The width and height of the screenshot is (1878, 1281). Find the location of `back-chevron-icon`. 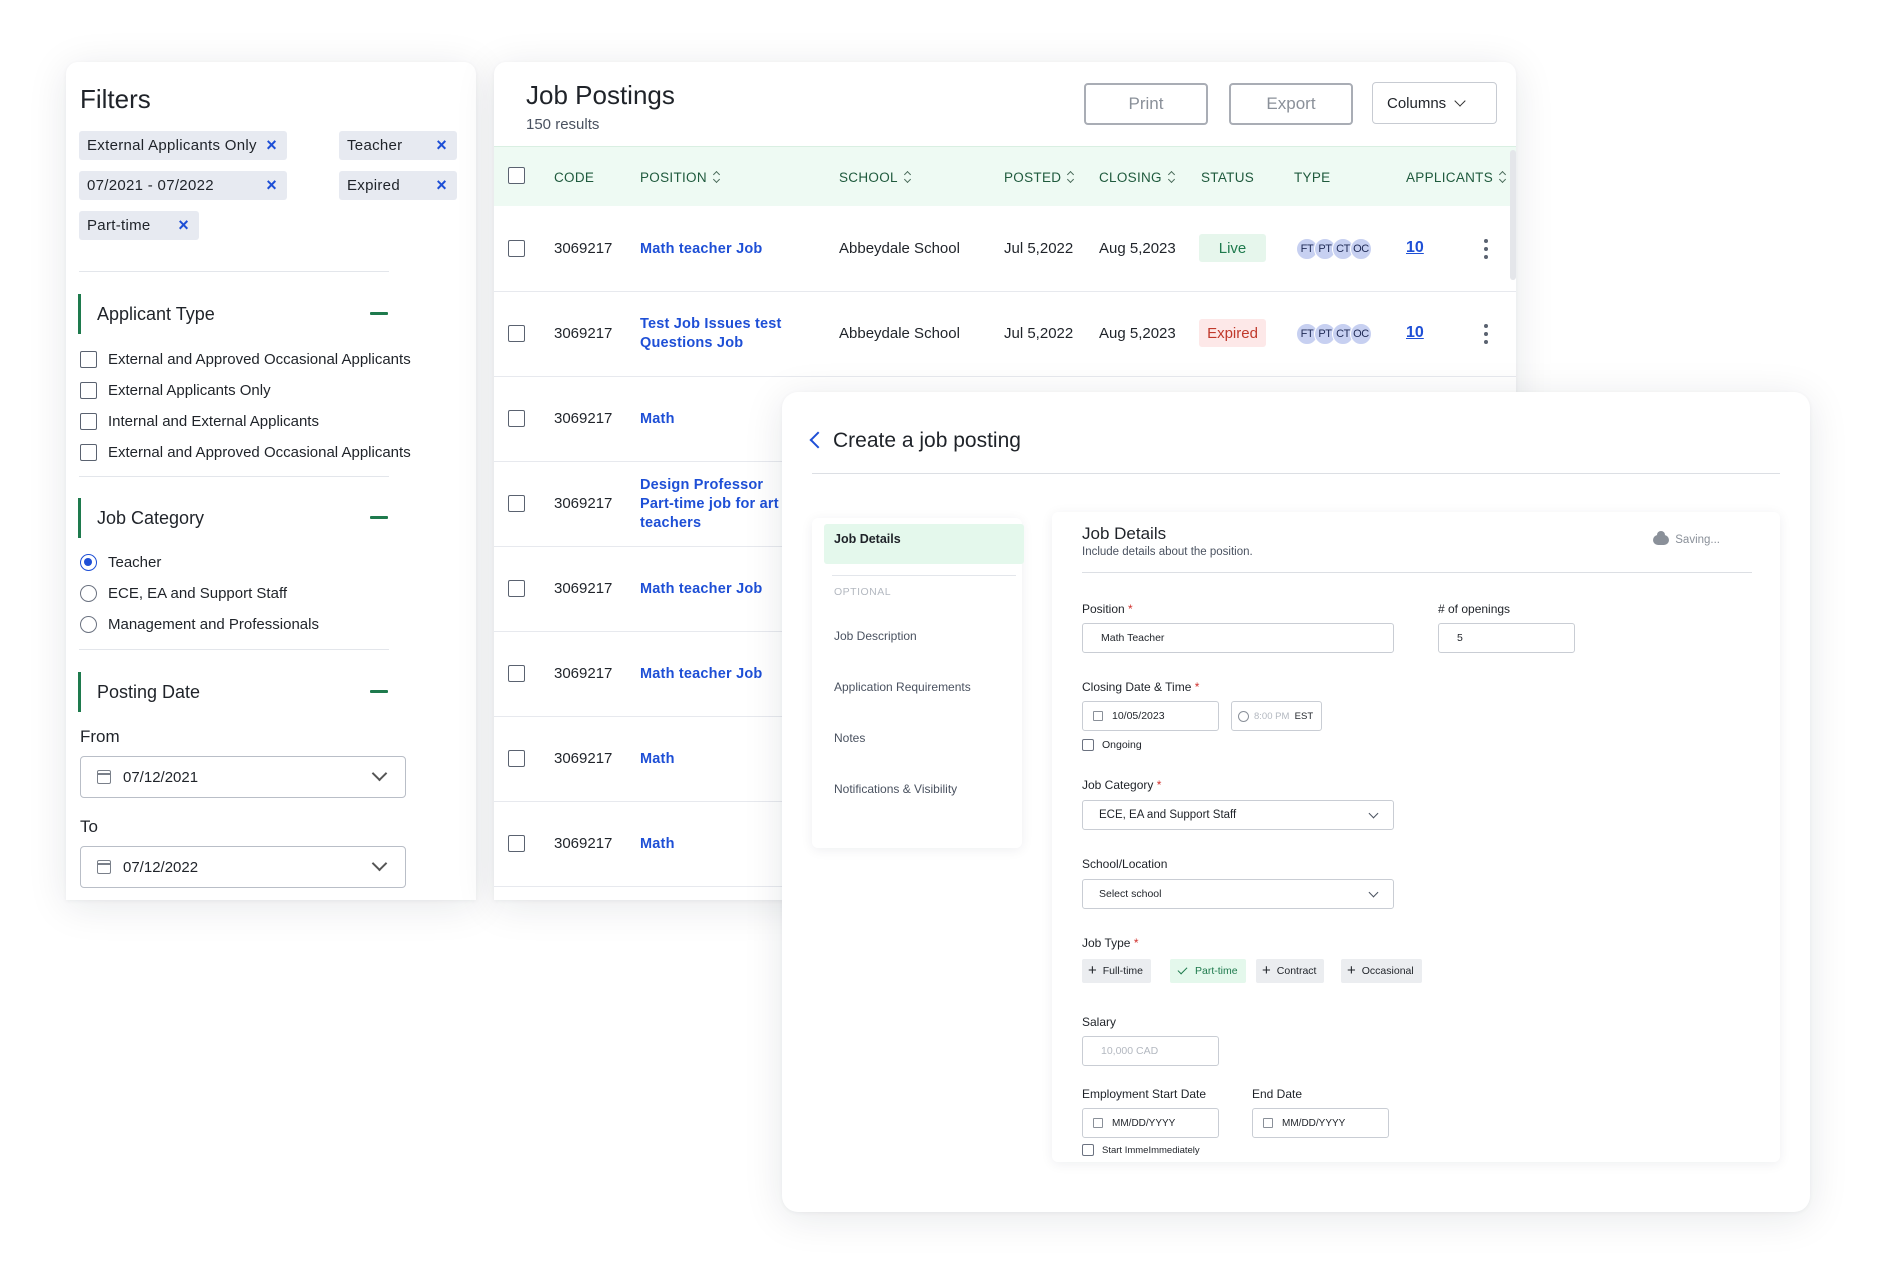

back-chevron-icon is located at coordinates (818, 440).